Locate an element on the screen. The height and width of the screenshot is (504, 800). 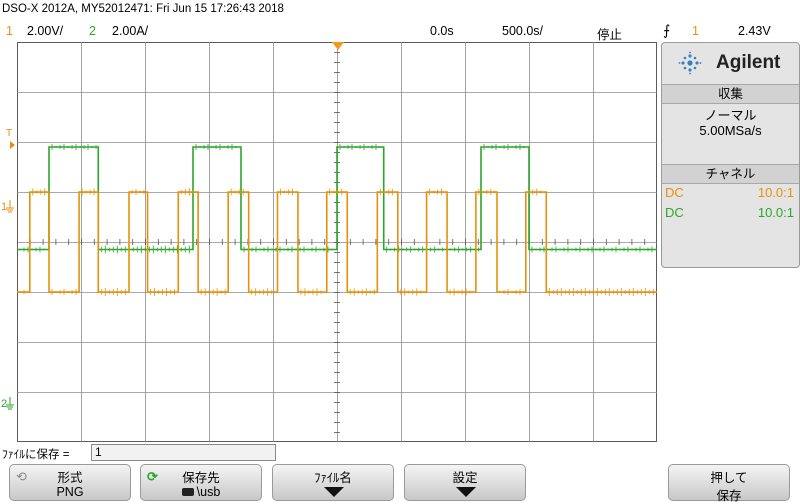
settings-softkey: 設定 is located at coordinates (465, 482).